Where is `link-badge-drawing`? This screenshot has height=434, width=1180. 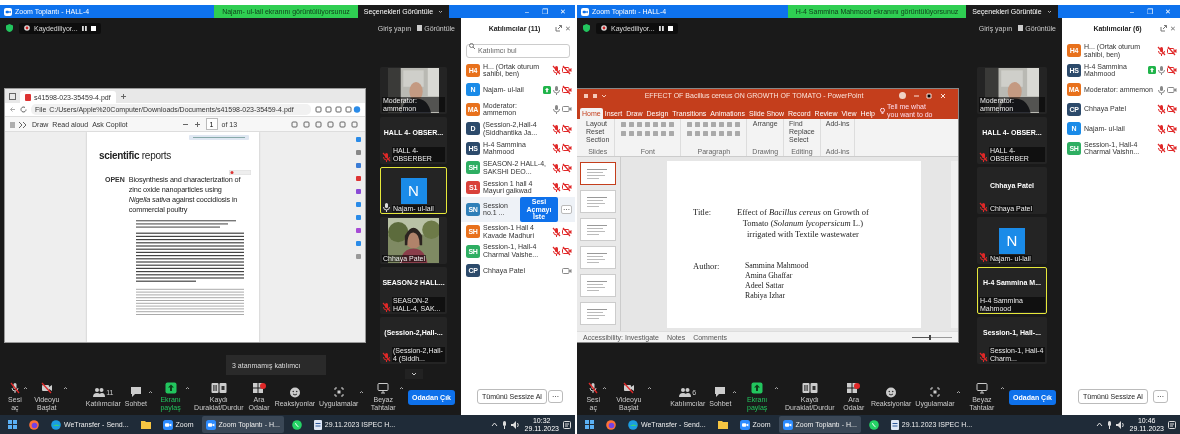 link-badge-drawing is located at coordinates (219, 137).